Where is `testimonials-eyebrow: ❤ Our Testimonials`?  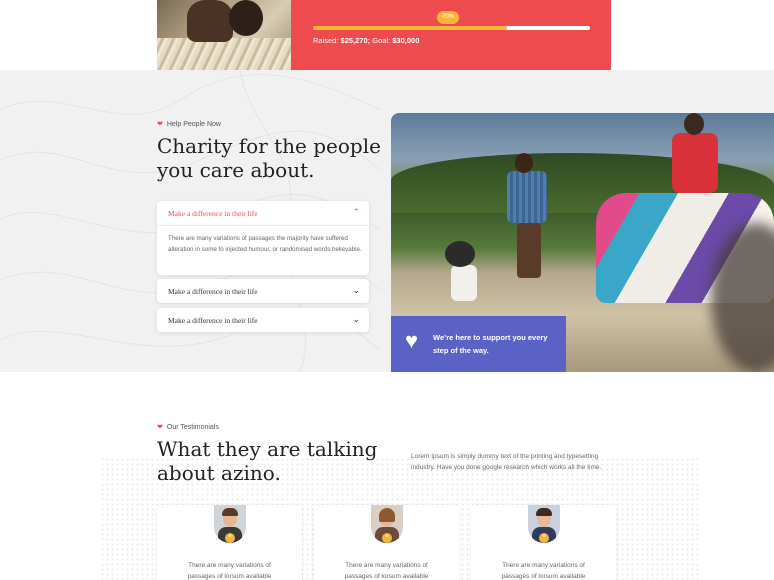
testimonials-eyebrow: ❤ Our Testimonials is located at coordinates (188, 427).